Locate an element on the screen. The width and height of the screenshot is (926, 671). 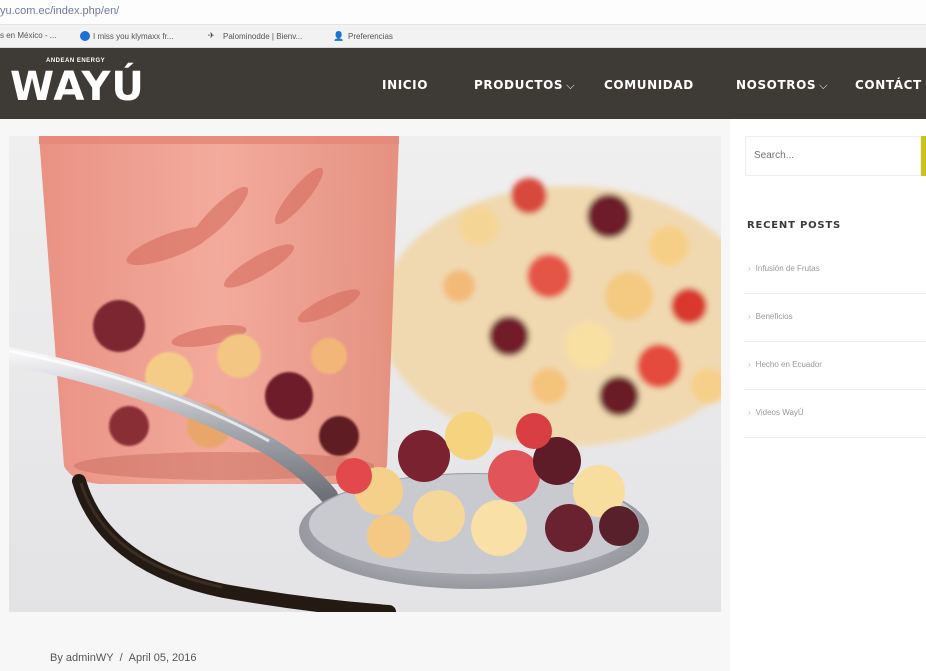
bookmark-favicon-icon is located at coordinates (85, 36).